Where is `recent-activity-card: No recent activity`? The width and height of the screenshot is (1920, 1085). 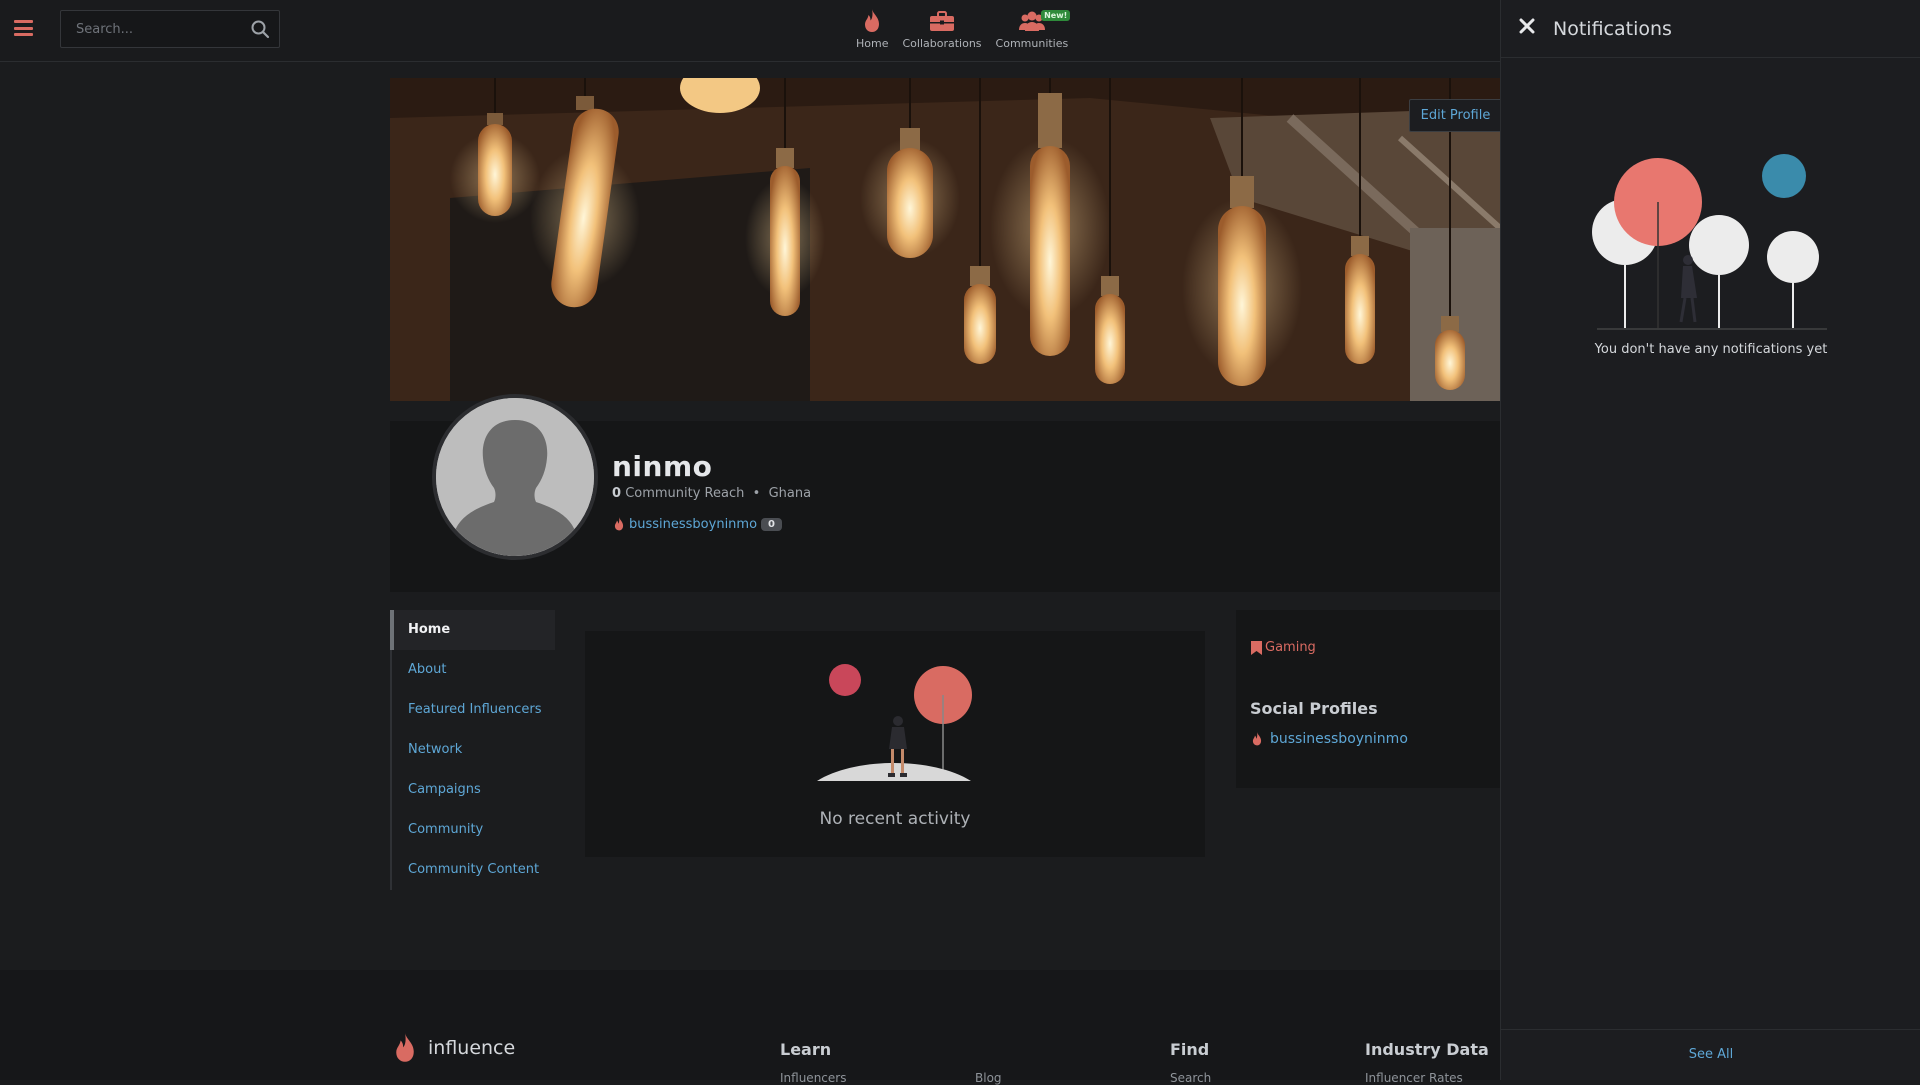
recent-activity-card: No recent activity is located at coordinates (895, 744).